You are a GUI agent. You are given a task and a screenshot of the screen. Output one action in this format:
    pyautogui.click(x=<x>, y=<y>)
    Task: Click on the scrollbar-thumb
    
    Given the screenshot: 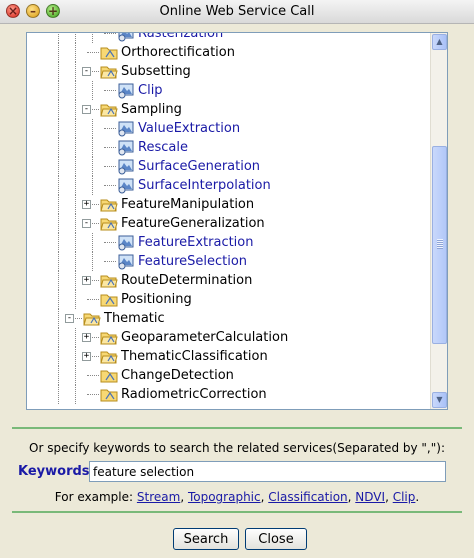 What is the action you would take?
    pyautogui.click(x=439, y=245)
    